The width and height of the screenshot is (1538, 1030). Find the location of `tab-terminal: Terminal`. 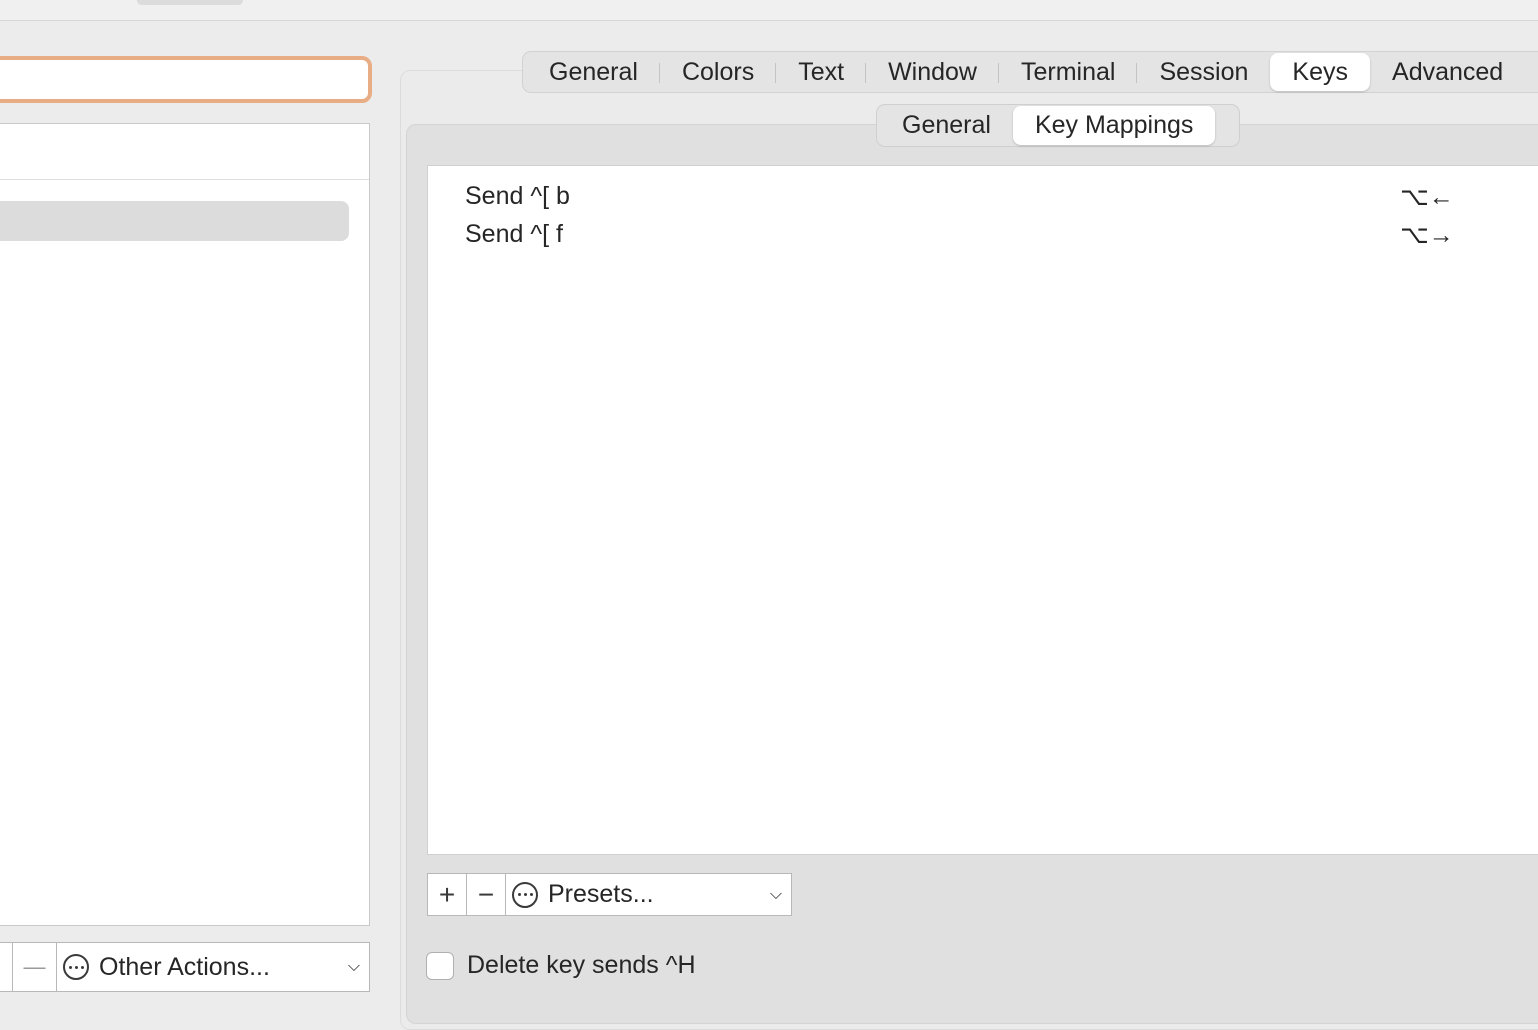

tab-terminal: Terminal is located at coordinates (1068, 72).